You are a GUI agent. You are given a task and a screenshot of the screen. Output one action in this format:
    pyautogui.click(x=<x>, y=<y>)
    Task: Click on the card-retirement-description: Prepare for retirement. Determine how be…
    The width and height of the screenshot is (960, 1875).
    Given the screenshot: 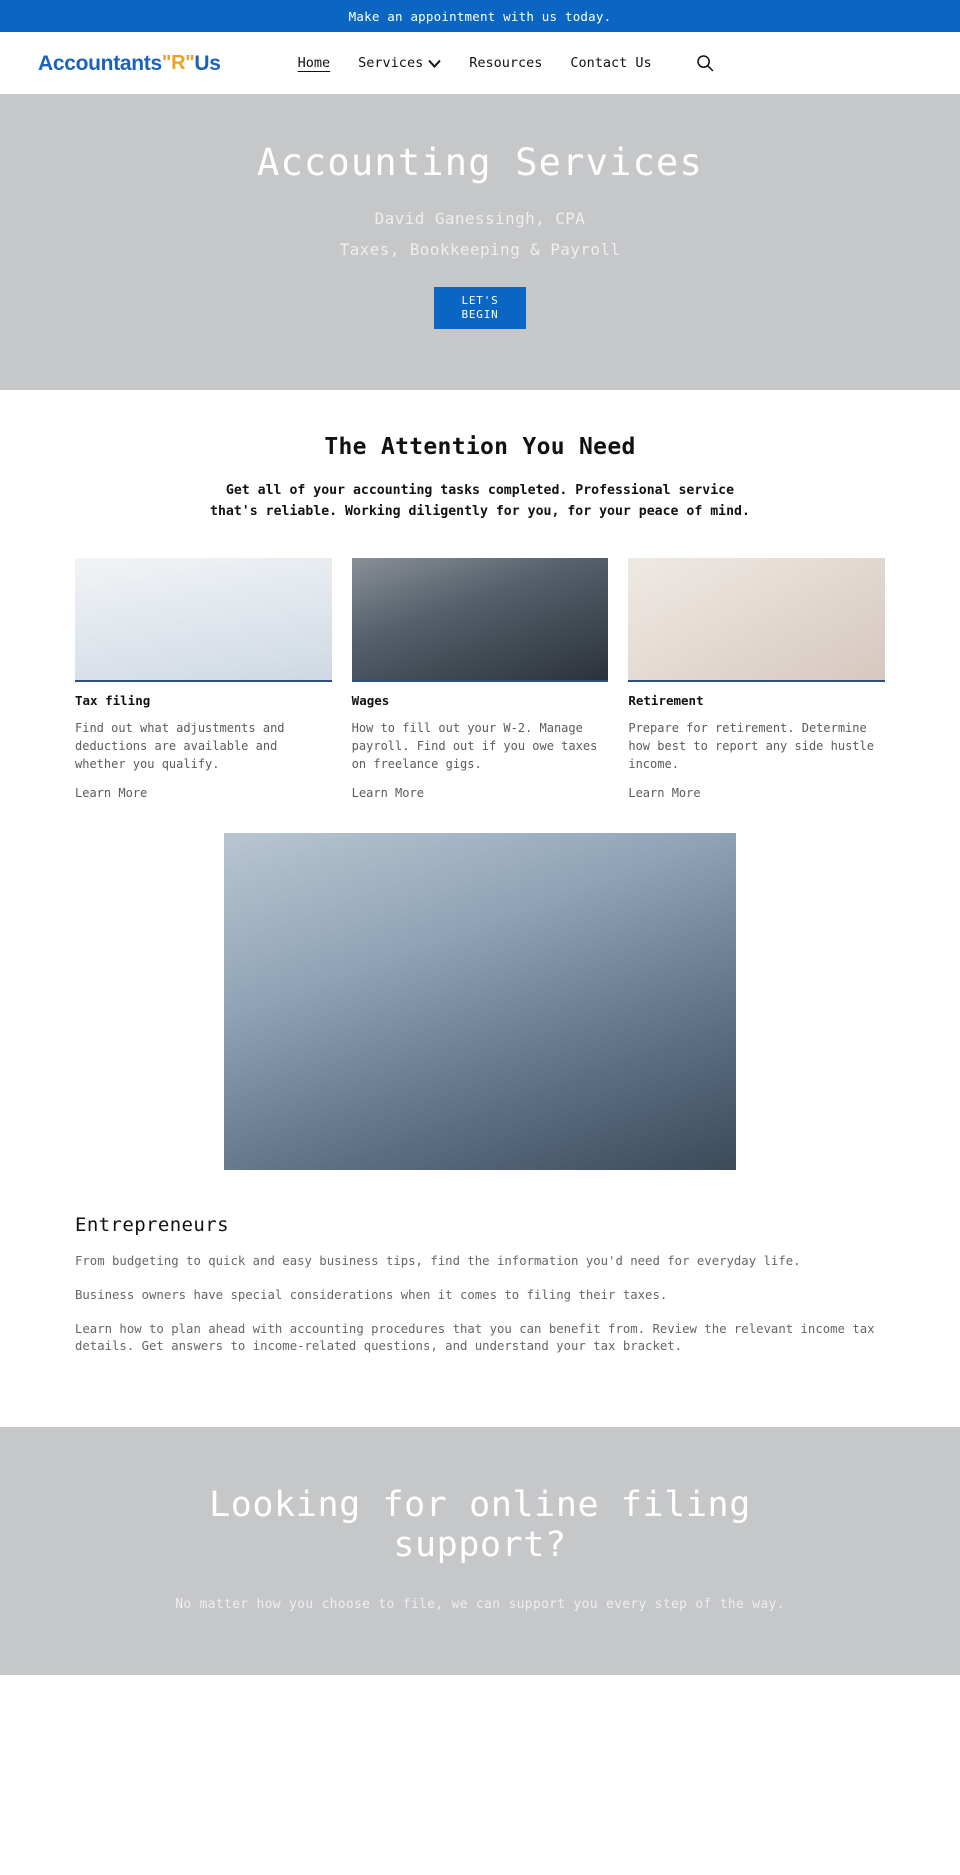 What is the action you would take?
    pyautogui.click(x=751, y=746)
    